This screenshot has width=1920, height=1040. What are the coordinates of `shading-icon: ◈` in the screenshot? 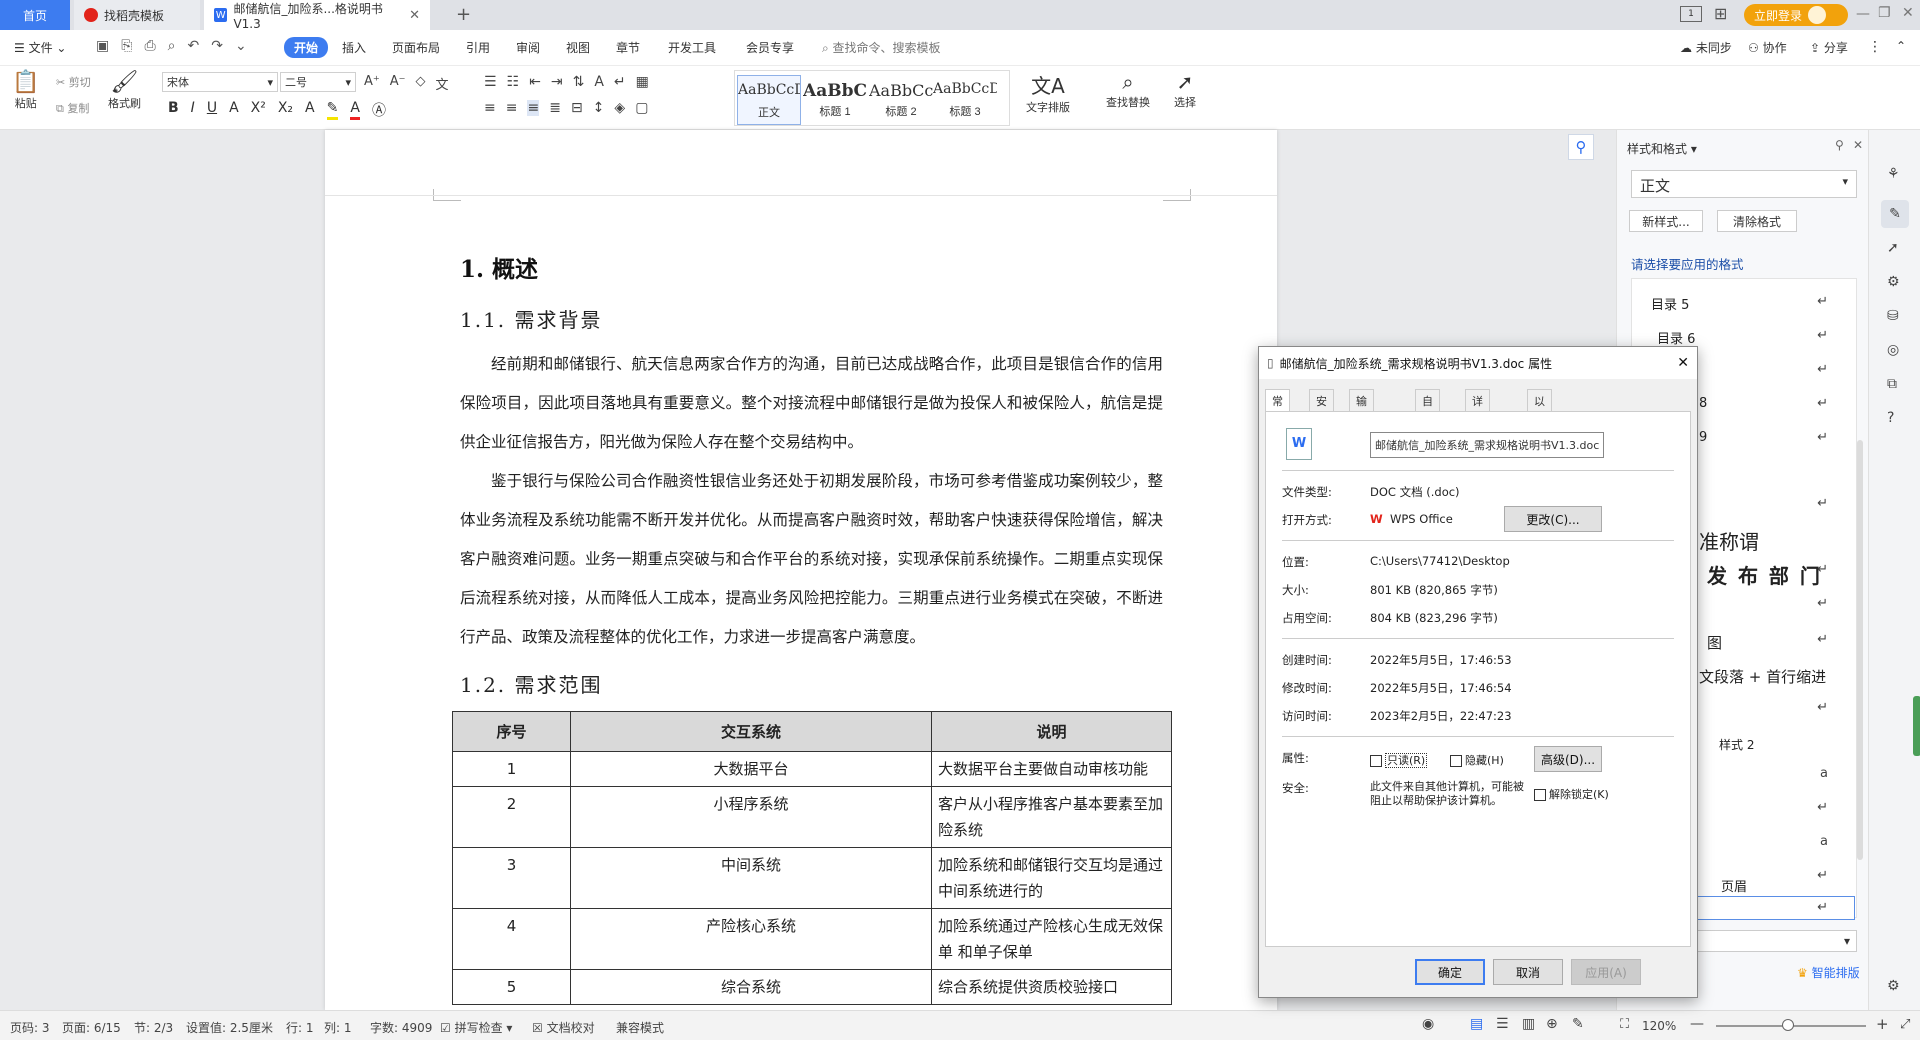 It's located at (619, 108).